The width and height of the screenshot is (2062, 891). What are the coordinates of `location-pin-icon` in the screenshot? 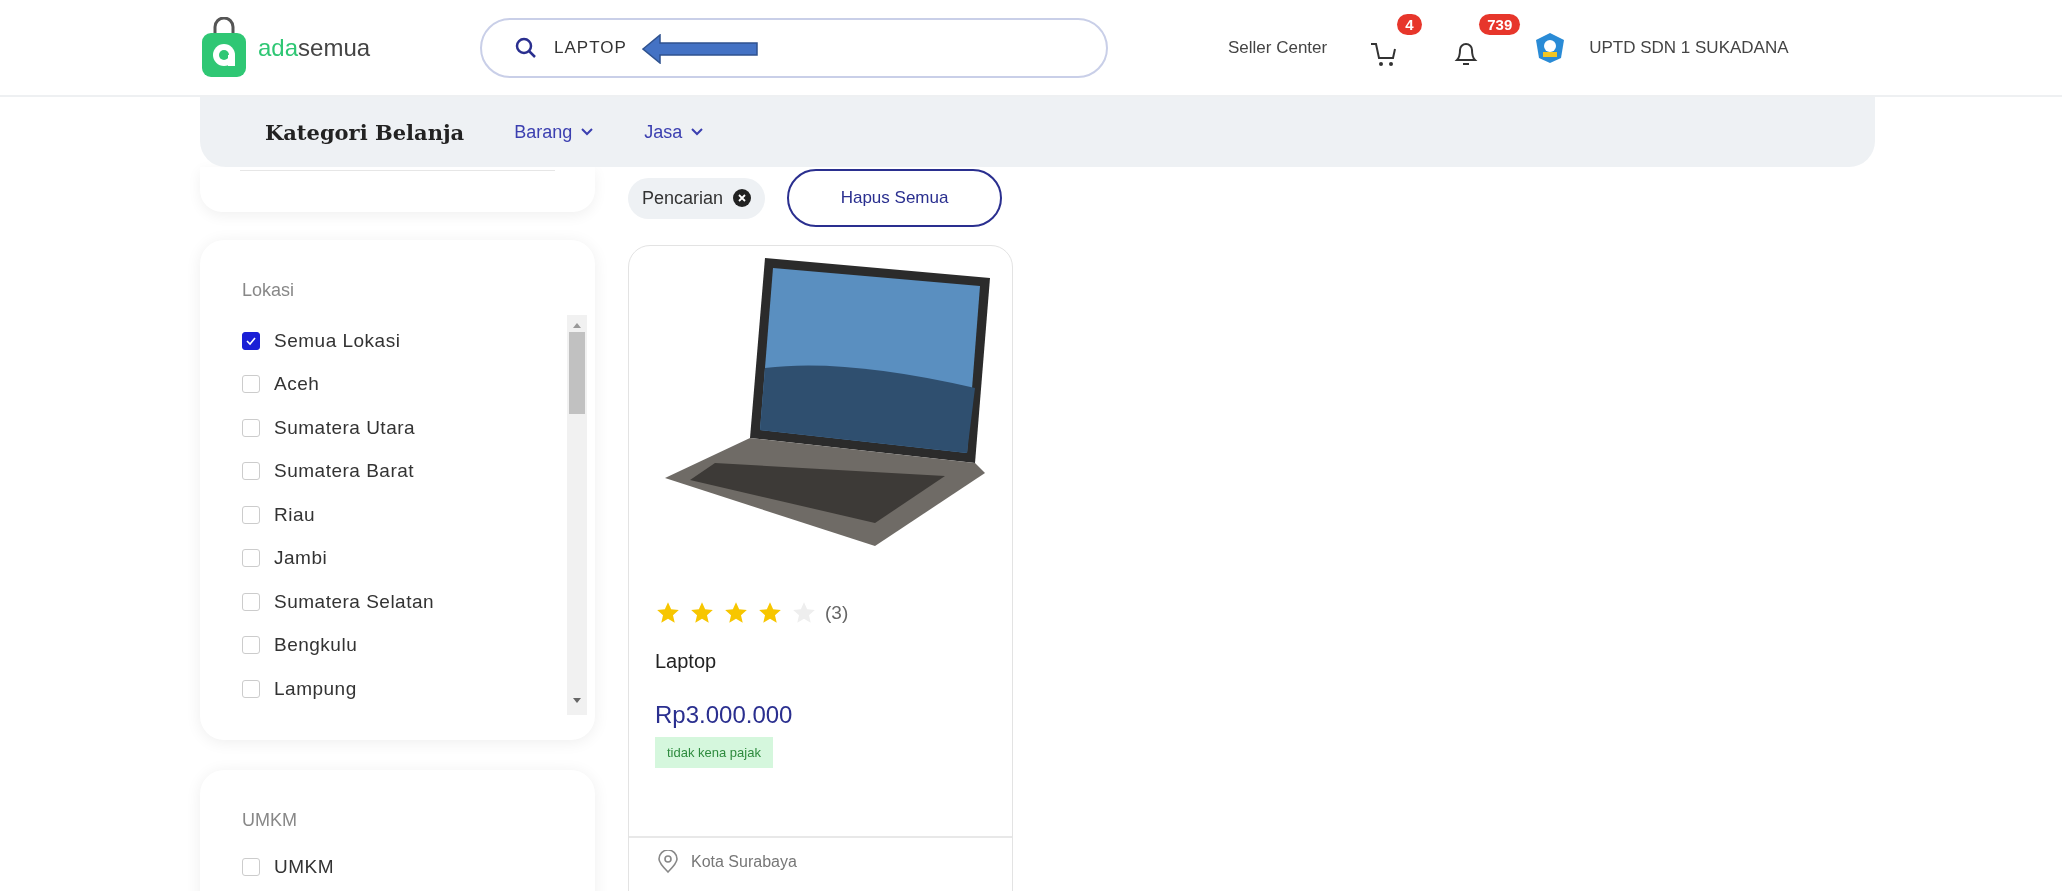 It's located at (668, 862).